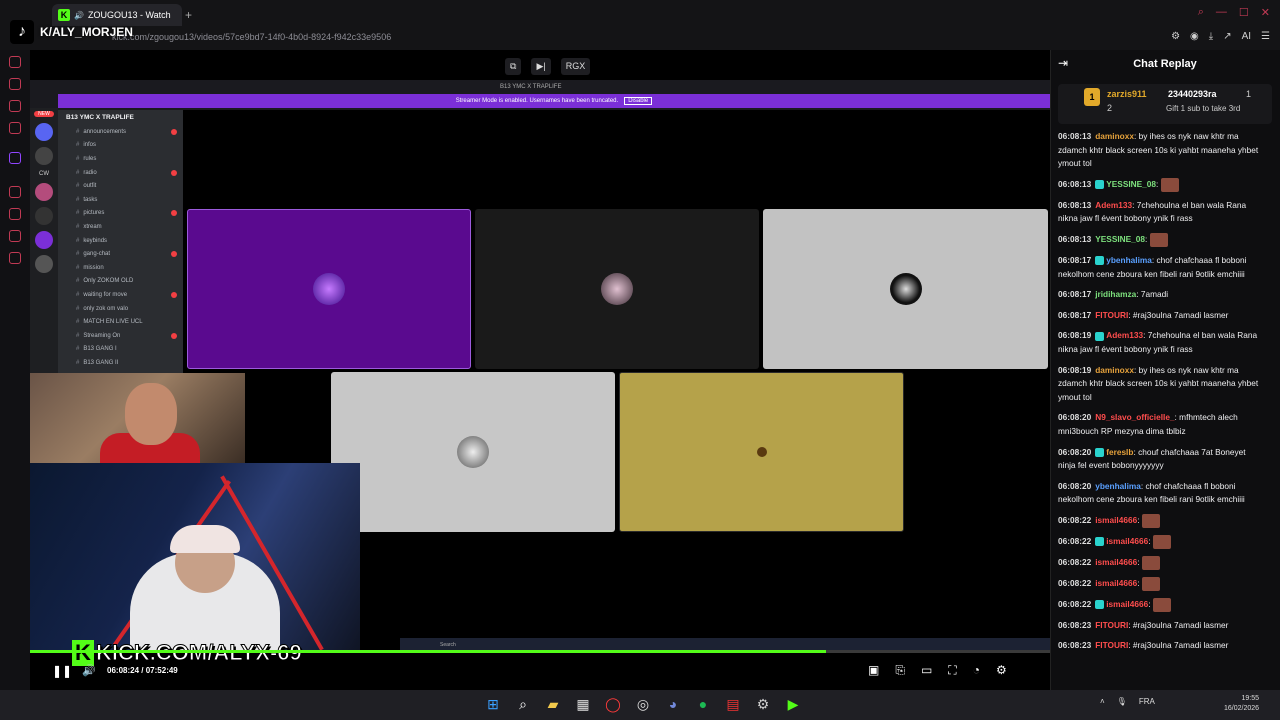 The image size is (1280, 720). Describe the element at coordinates (1122, 701) in the screenshot. I see `mic-icon: 🎙` at that location.